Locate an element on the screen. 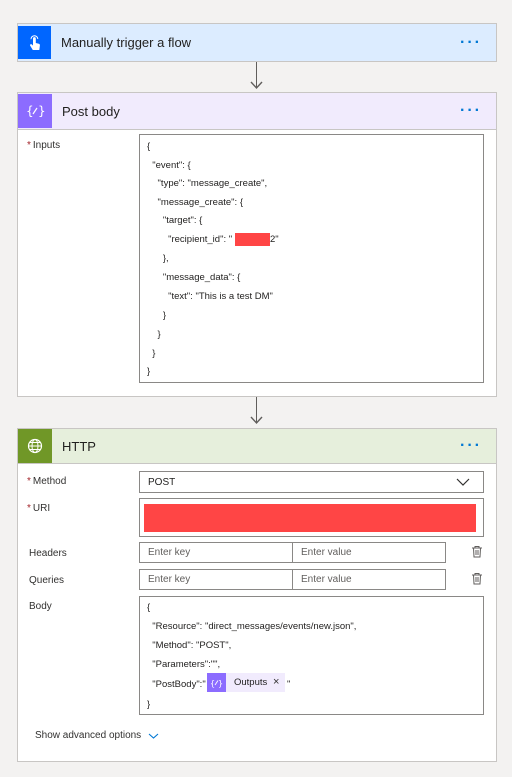 The height and width of the screenshot is (777, 512). code-line: "message_data": { is located at coordinates (194, 277).